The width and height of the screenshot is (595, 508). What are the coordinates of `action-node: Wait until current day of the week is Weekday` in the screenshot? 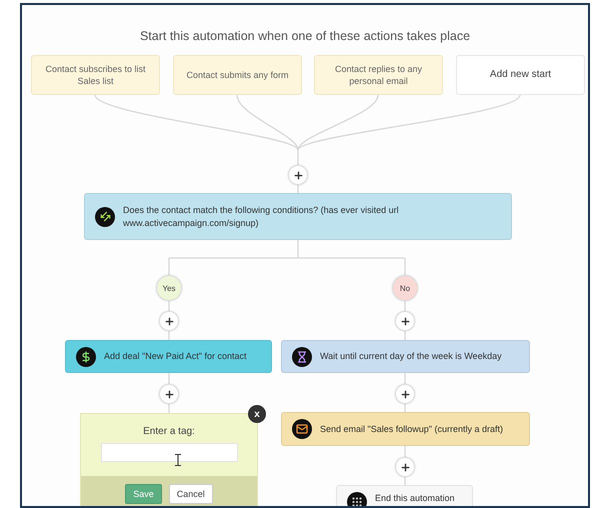 It's located at (405, 356).